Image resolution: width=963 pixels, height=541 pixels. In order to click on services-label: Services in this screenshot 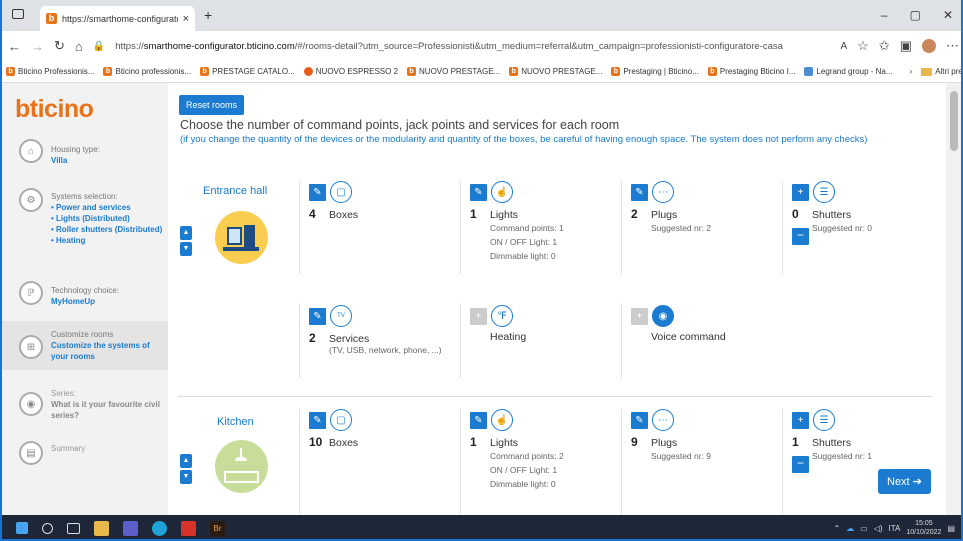, I will do `click(349, 339)`.